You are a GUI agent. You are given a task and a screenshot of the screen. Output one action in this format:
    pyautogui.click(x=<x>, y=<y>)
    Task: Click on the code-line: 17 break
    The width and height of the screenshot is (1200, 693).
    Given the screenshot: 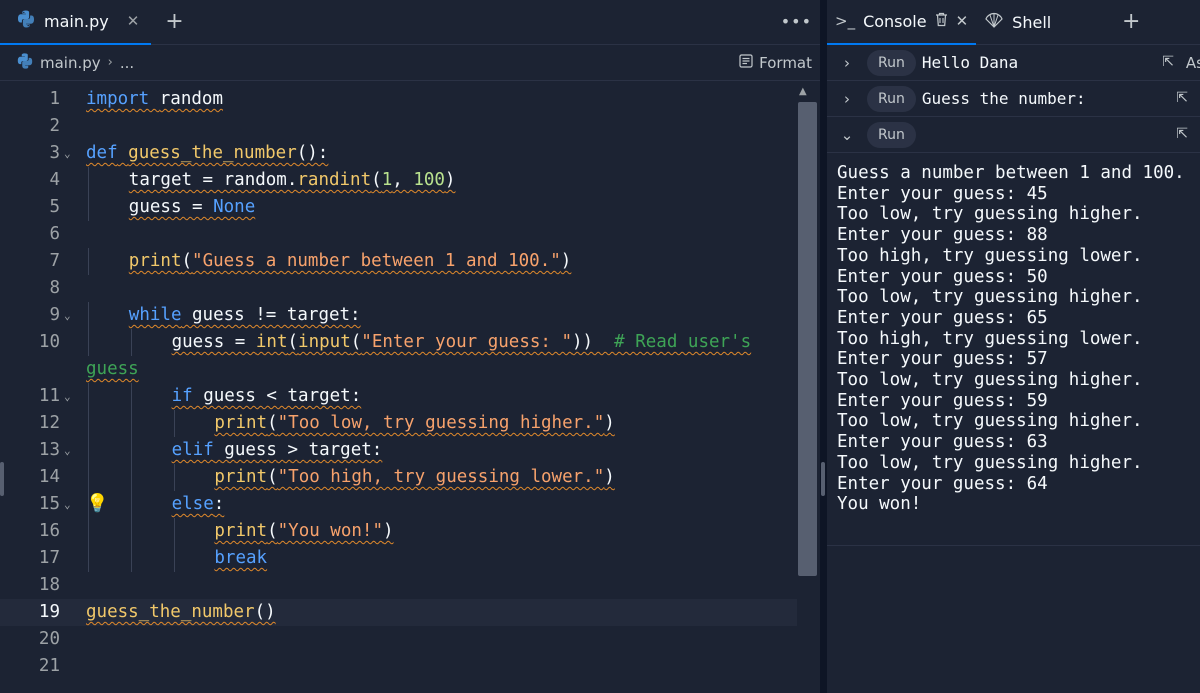 What is the action you would take?
    pyautogui.click(x=398, y=558)
    